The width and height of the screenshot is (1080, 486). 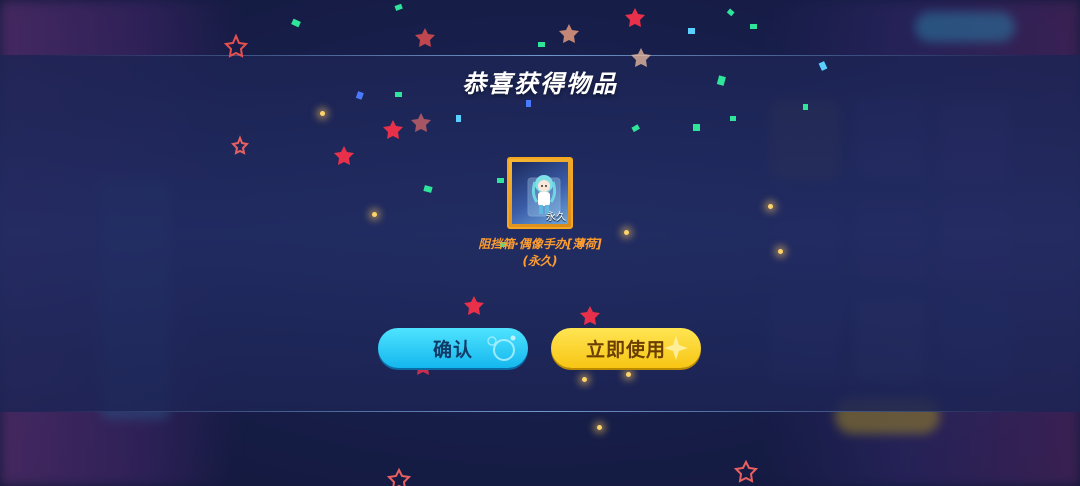 I want to click on reward-item-name: 阻挡箱·偶像手办[薄荷] (永久), so click(x=540, y=253).